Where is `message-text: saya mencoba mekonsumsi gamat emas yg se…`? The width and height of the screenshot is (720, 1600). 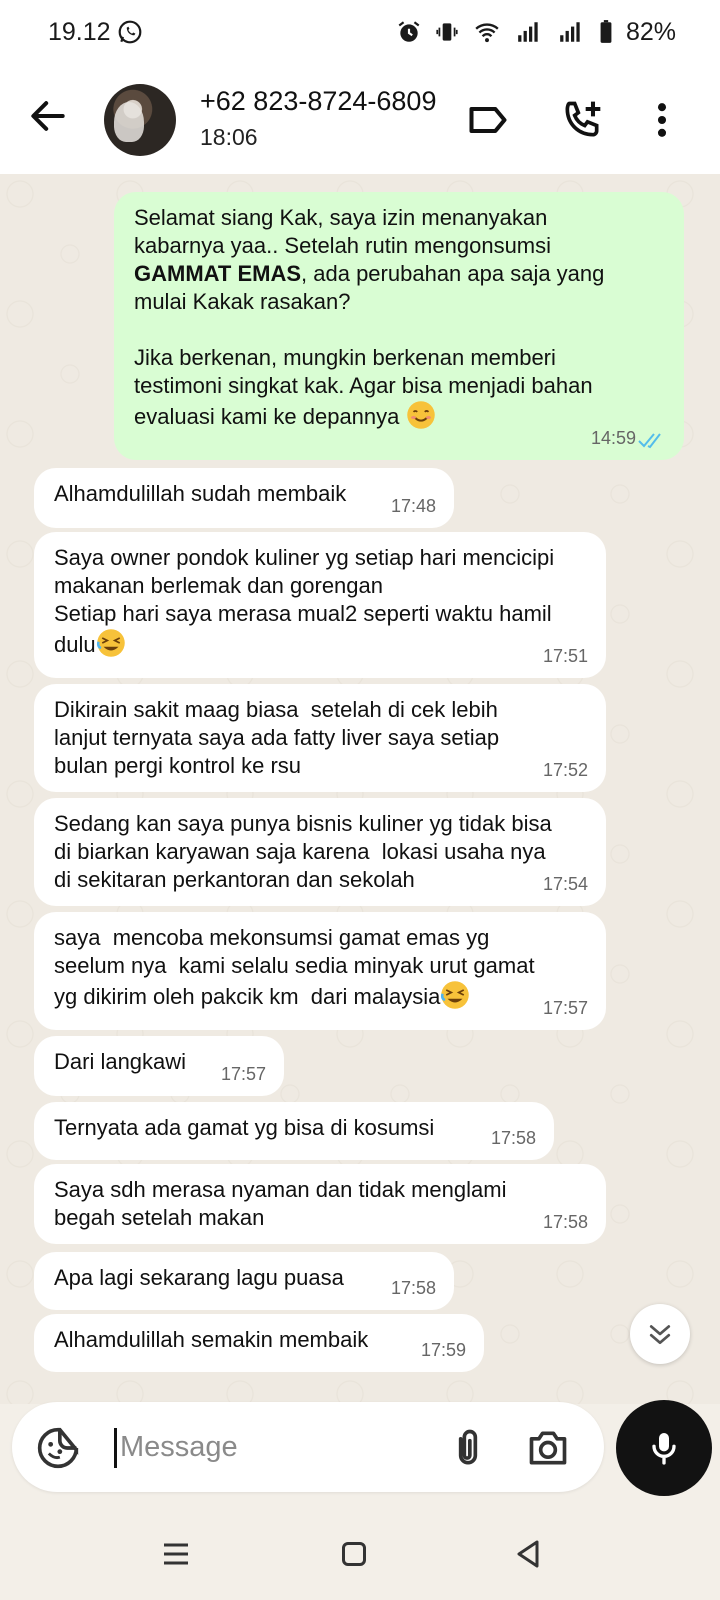
message-text: saya mencoba mekonsumsi gamat emas yg se… is located at coordinates (294, 967).